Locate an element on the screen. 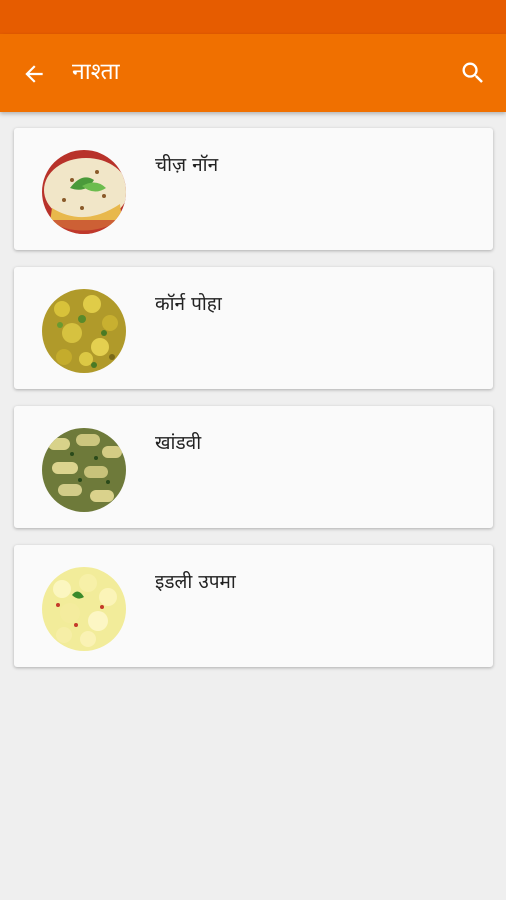  search-icon is located at coordinates (472, 72).